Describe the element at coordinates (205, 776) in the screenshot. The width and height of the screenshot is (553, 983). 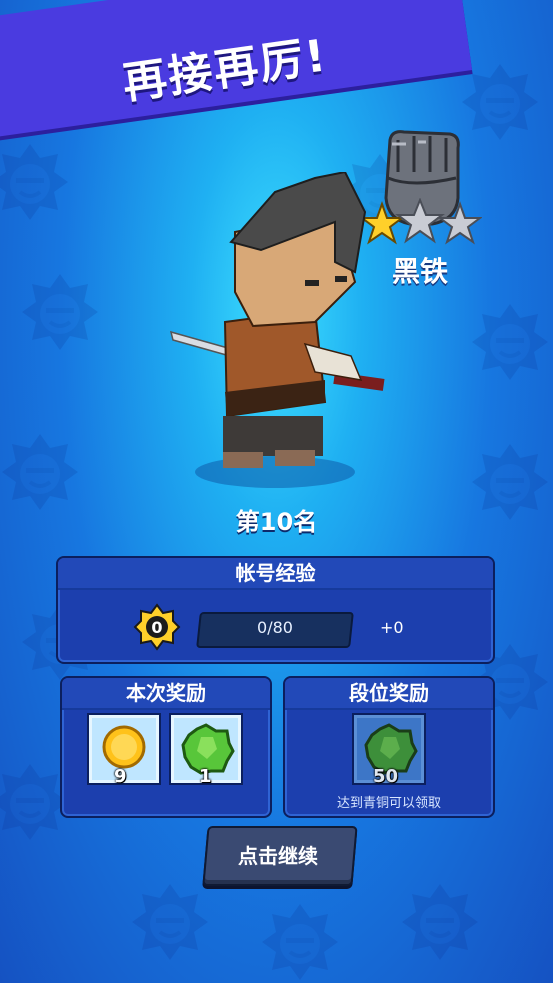
I see `reward-count-gem: 1` at that location.